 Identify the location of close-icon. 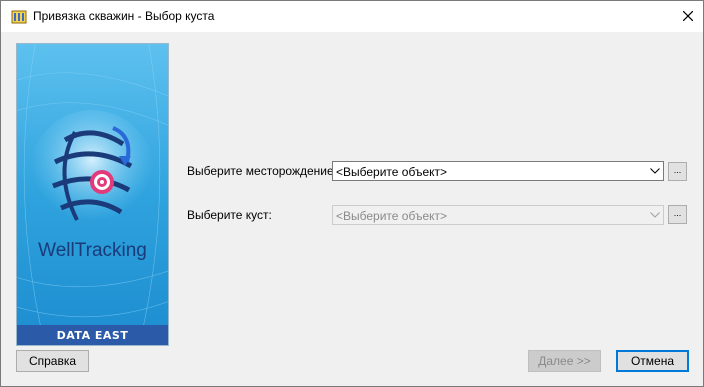
(688, 17).